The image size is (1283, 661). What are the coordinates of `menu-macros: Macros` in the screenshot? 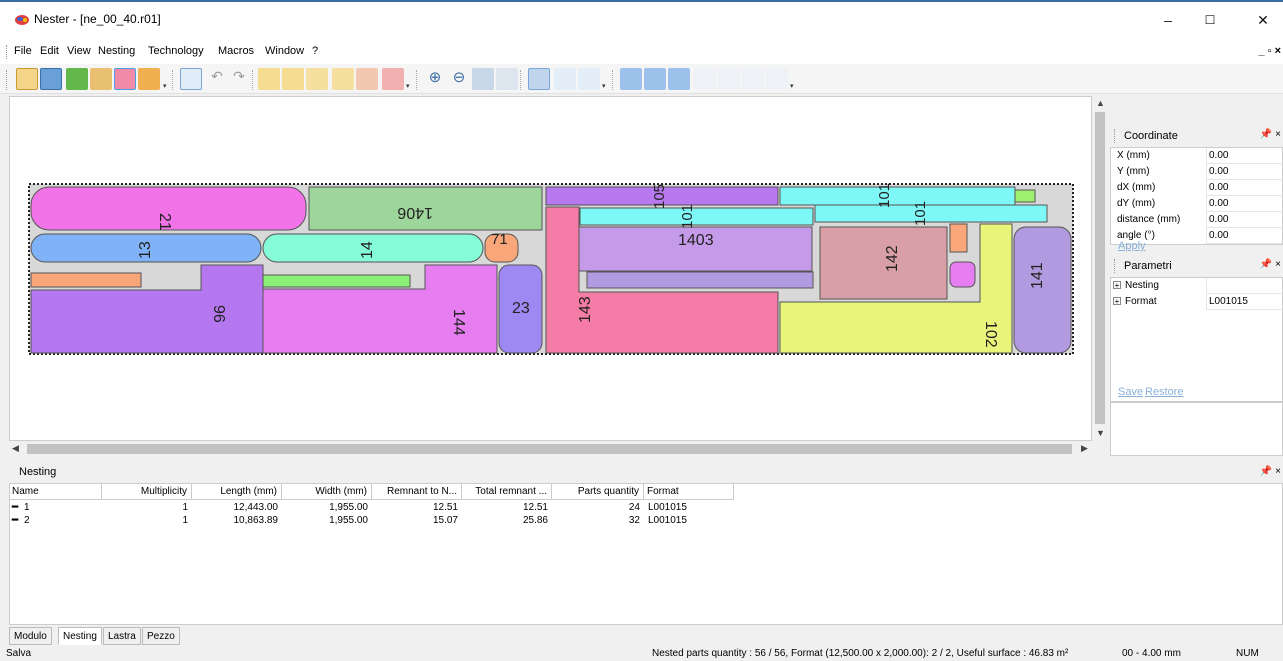 It's located at (236, 51).